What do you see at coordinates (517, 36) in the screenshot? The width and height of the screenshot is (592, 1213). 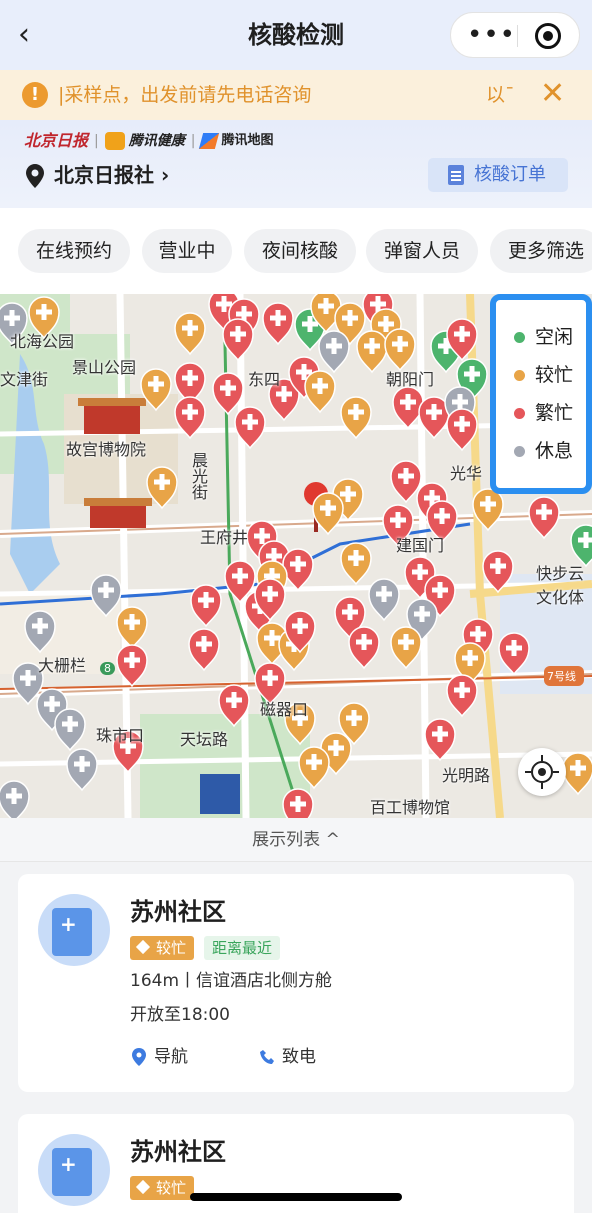 I see `capsule-divider` at bounding box center [517, 36].